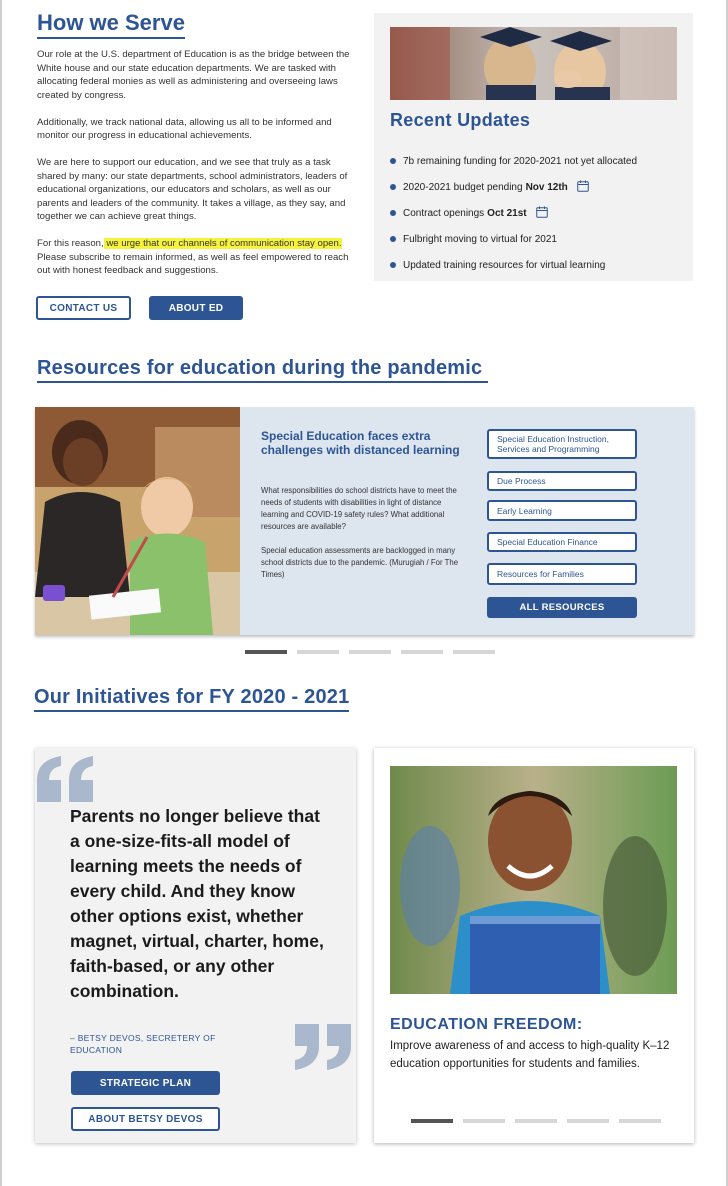 This screenshot has width=728, height=1186. I want to click on recent-update-date: Oct 21st, so click(507, 213).